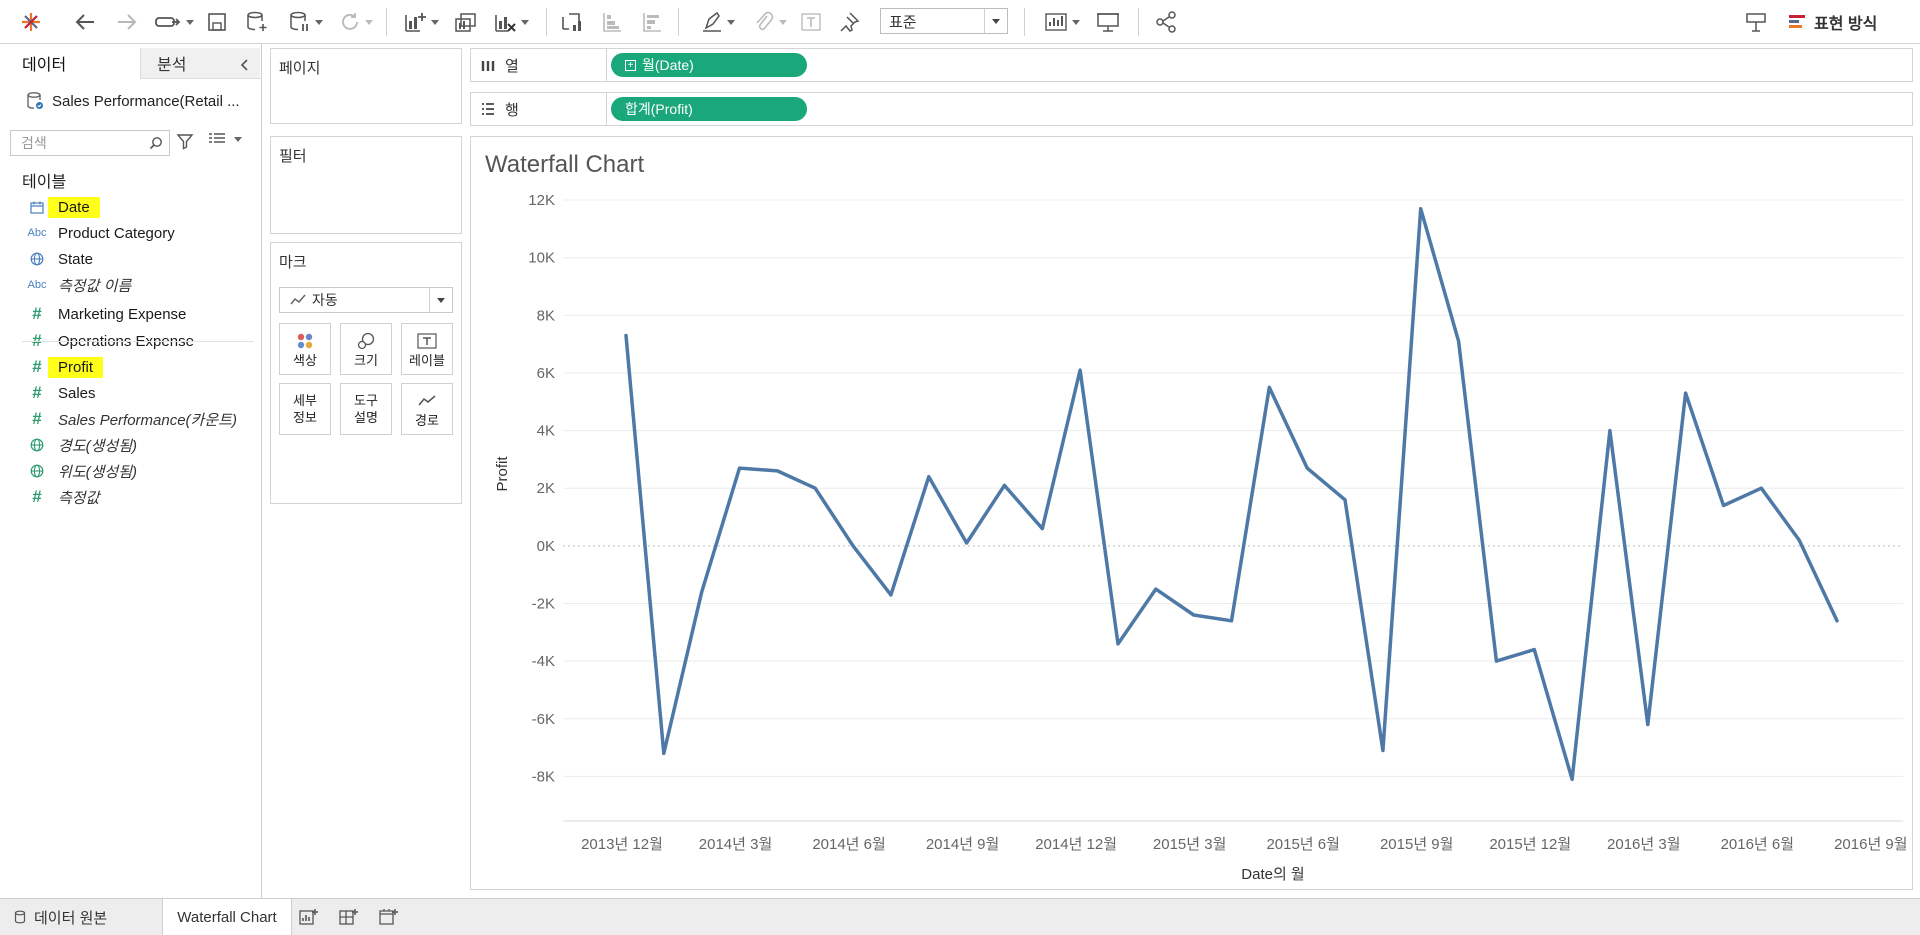 This screenshot has width=1920, height=935. What do you see at coordinates (293, 156) in the screenshot?
I see `filters-card-title: 필터` at bounding box center [293, 156].